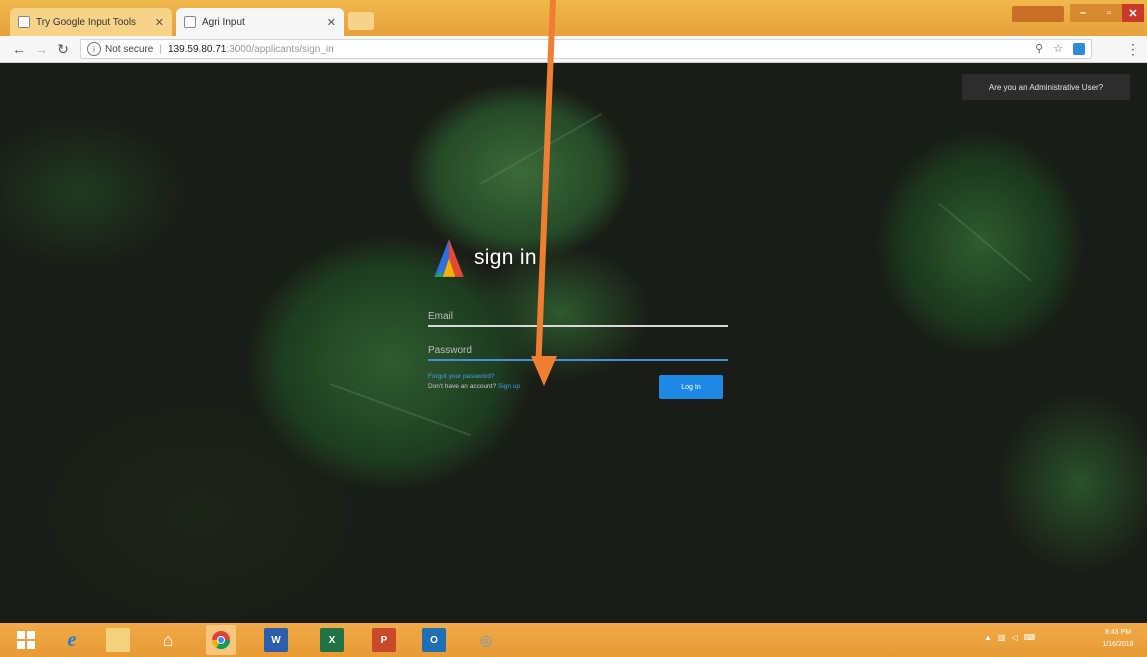  I want to click on extension-icon, so click(1079, 49).